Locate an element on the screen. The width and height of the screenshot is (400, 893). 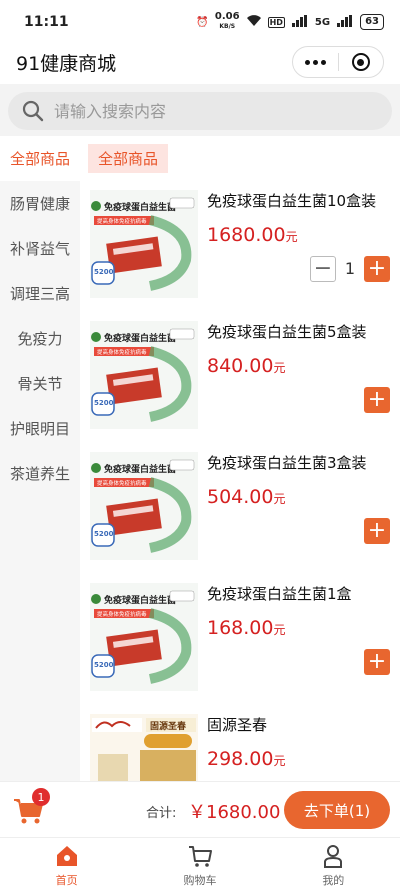
category-sidebar: 全部商品 肠胃健康 补肾益气 调理三高 免疫力 骨关节 护眼明目 茶道养生 is located at coordinates (40, 458).